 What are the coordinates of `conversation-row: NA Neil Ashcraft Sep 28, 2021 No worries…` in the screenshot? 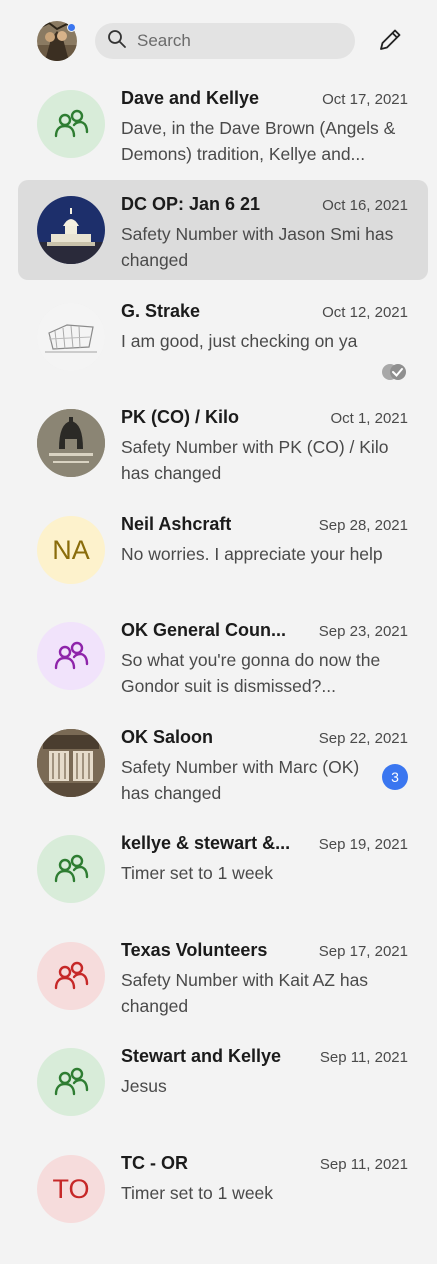 It's located at (223, 550).